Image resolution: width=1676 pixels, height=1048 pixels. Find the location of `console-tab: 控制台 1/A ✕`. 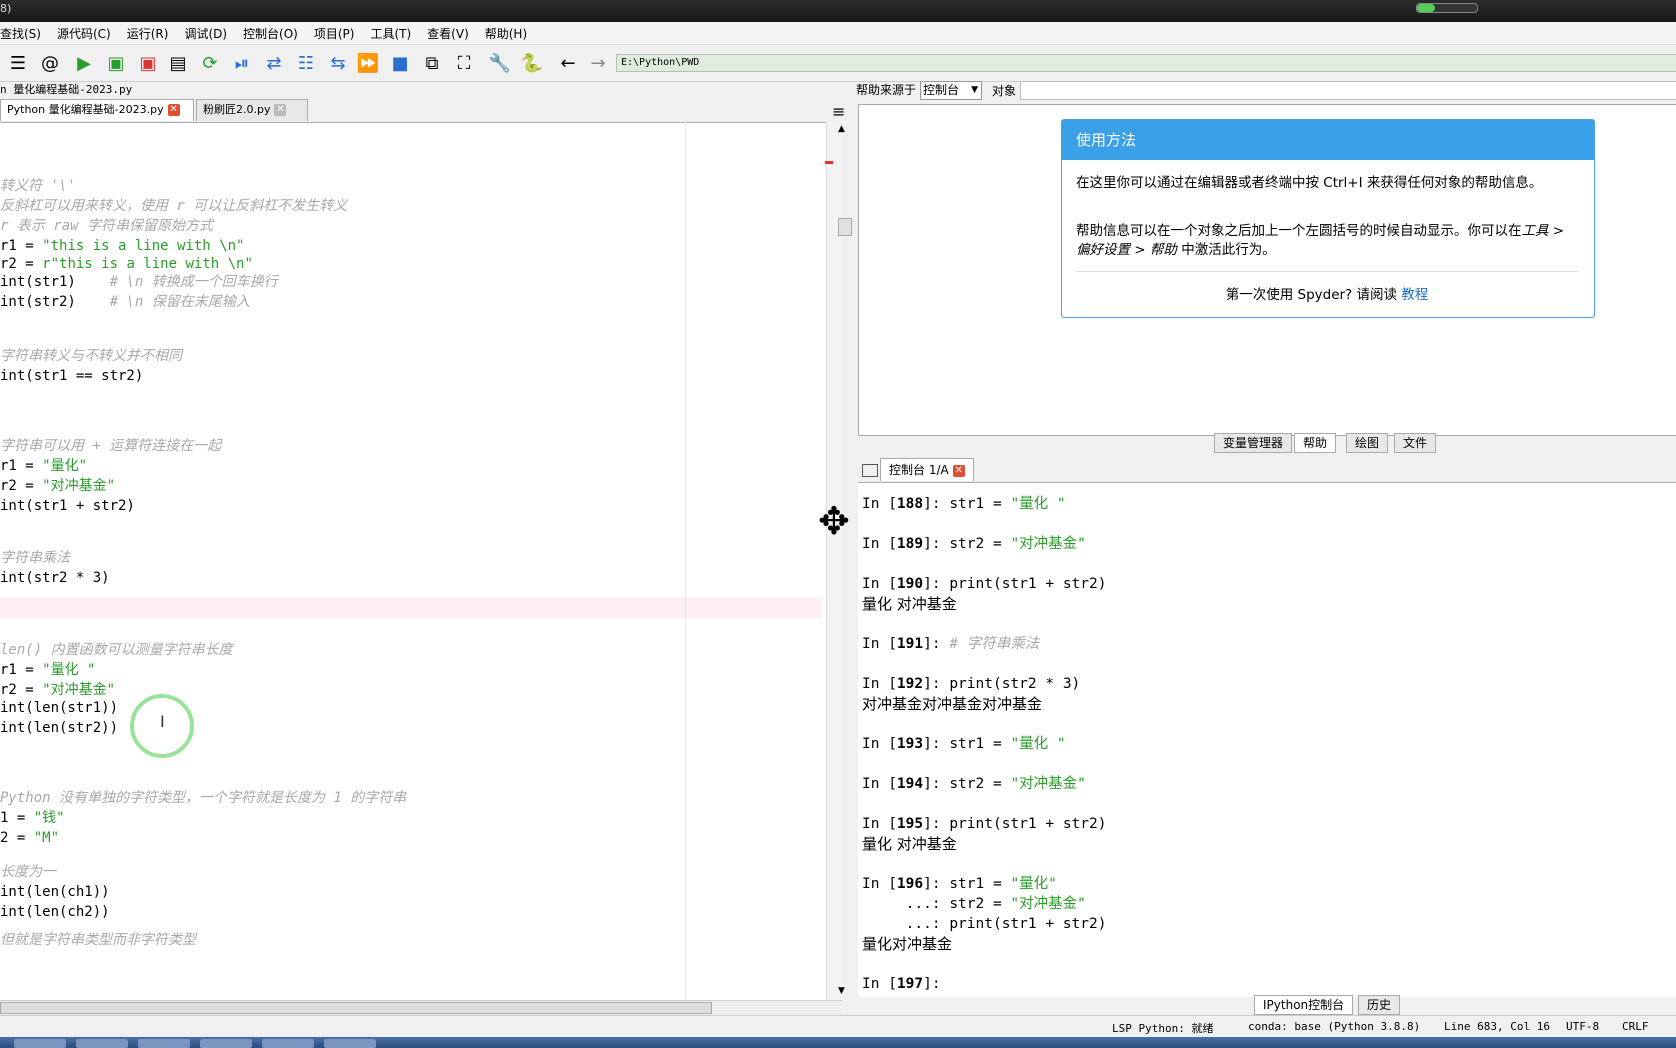

console-tab: 控制台 1/A ✕ is located at coordinates (927, 469).